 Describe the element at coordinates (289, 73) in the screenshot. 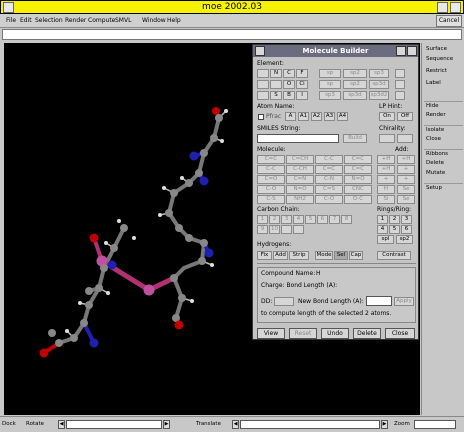

I see `element-c-button: C` at that location.